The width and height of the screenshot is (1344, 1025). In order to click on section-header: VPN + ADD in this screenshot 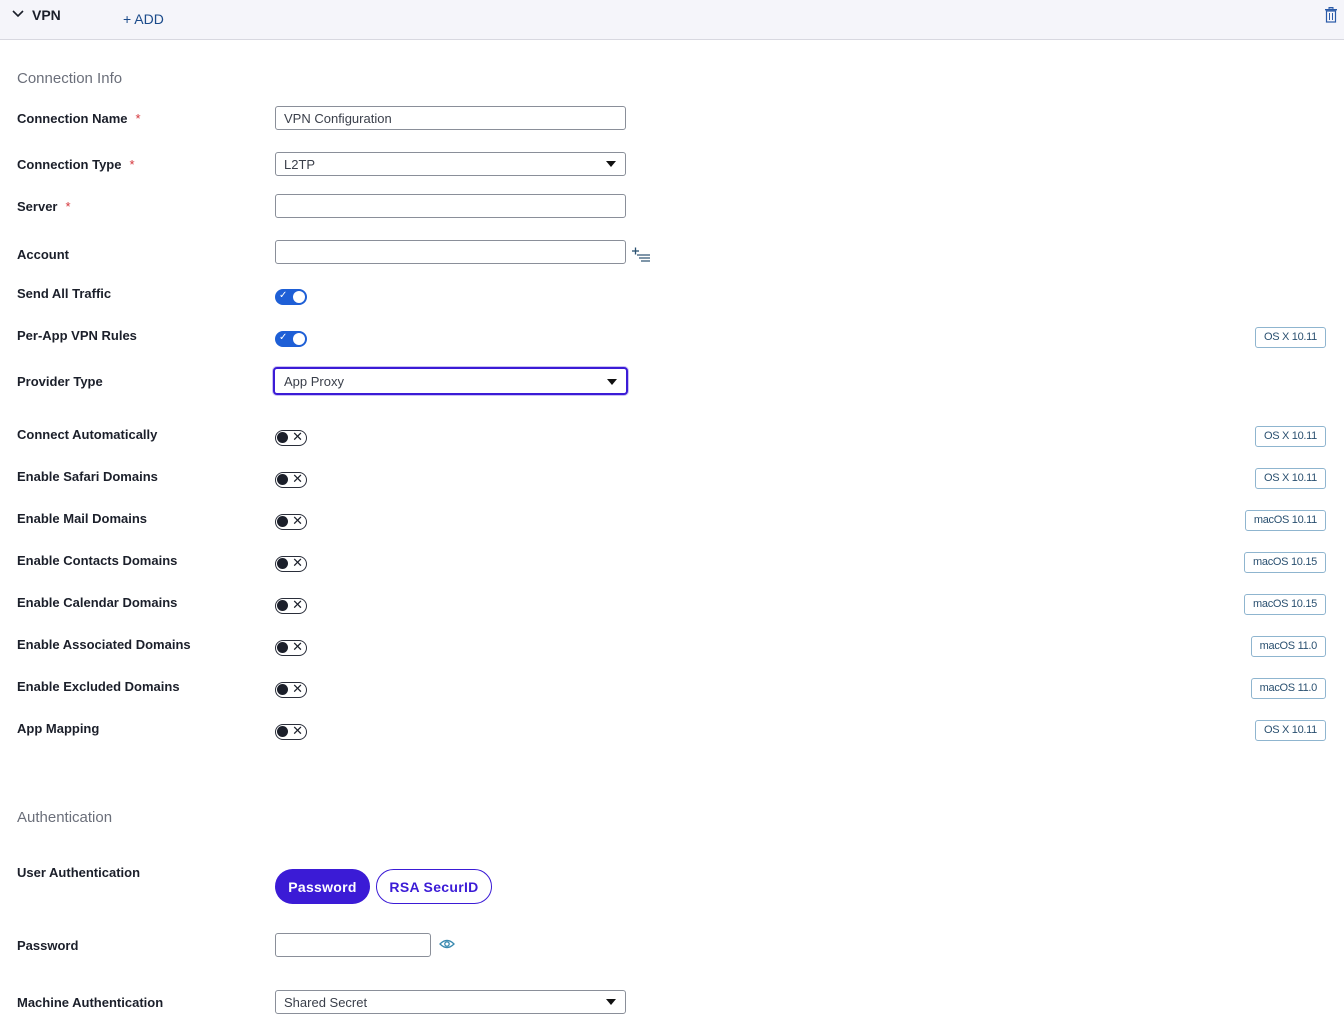, I will do `click(672, 20)`.